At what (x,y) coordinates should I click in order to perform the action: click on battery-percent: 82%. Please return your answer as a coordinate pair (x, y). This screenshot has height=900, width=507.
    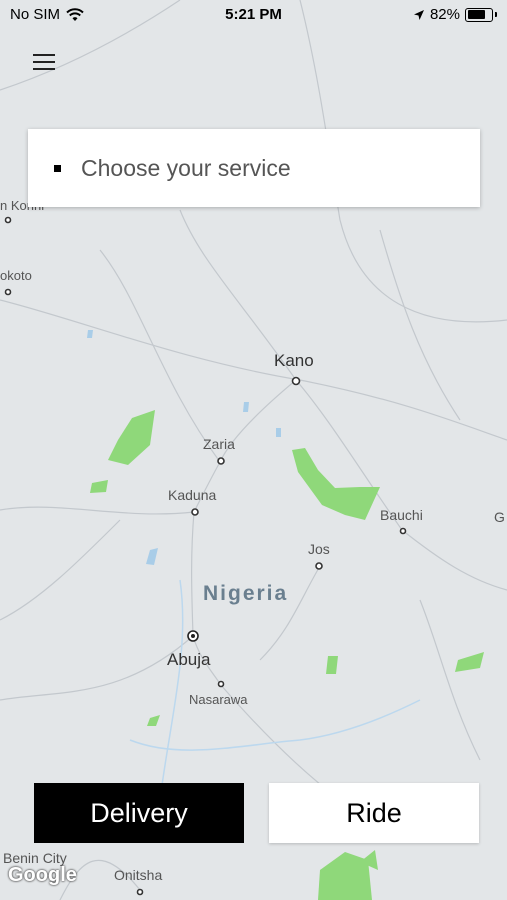
    Looking at the image, I should click on (444, 14).